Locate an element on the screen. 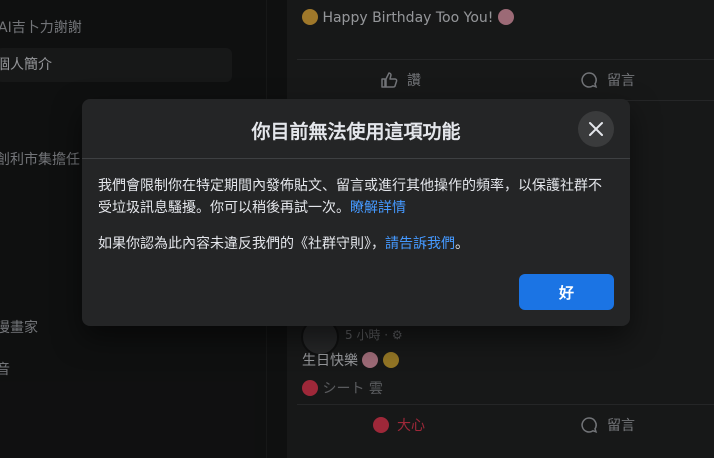 Image resolution: width=714 pixels, height=458 pixels. ok-button: 好 is located at coordinates (566, 292).